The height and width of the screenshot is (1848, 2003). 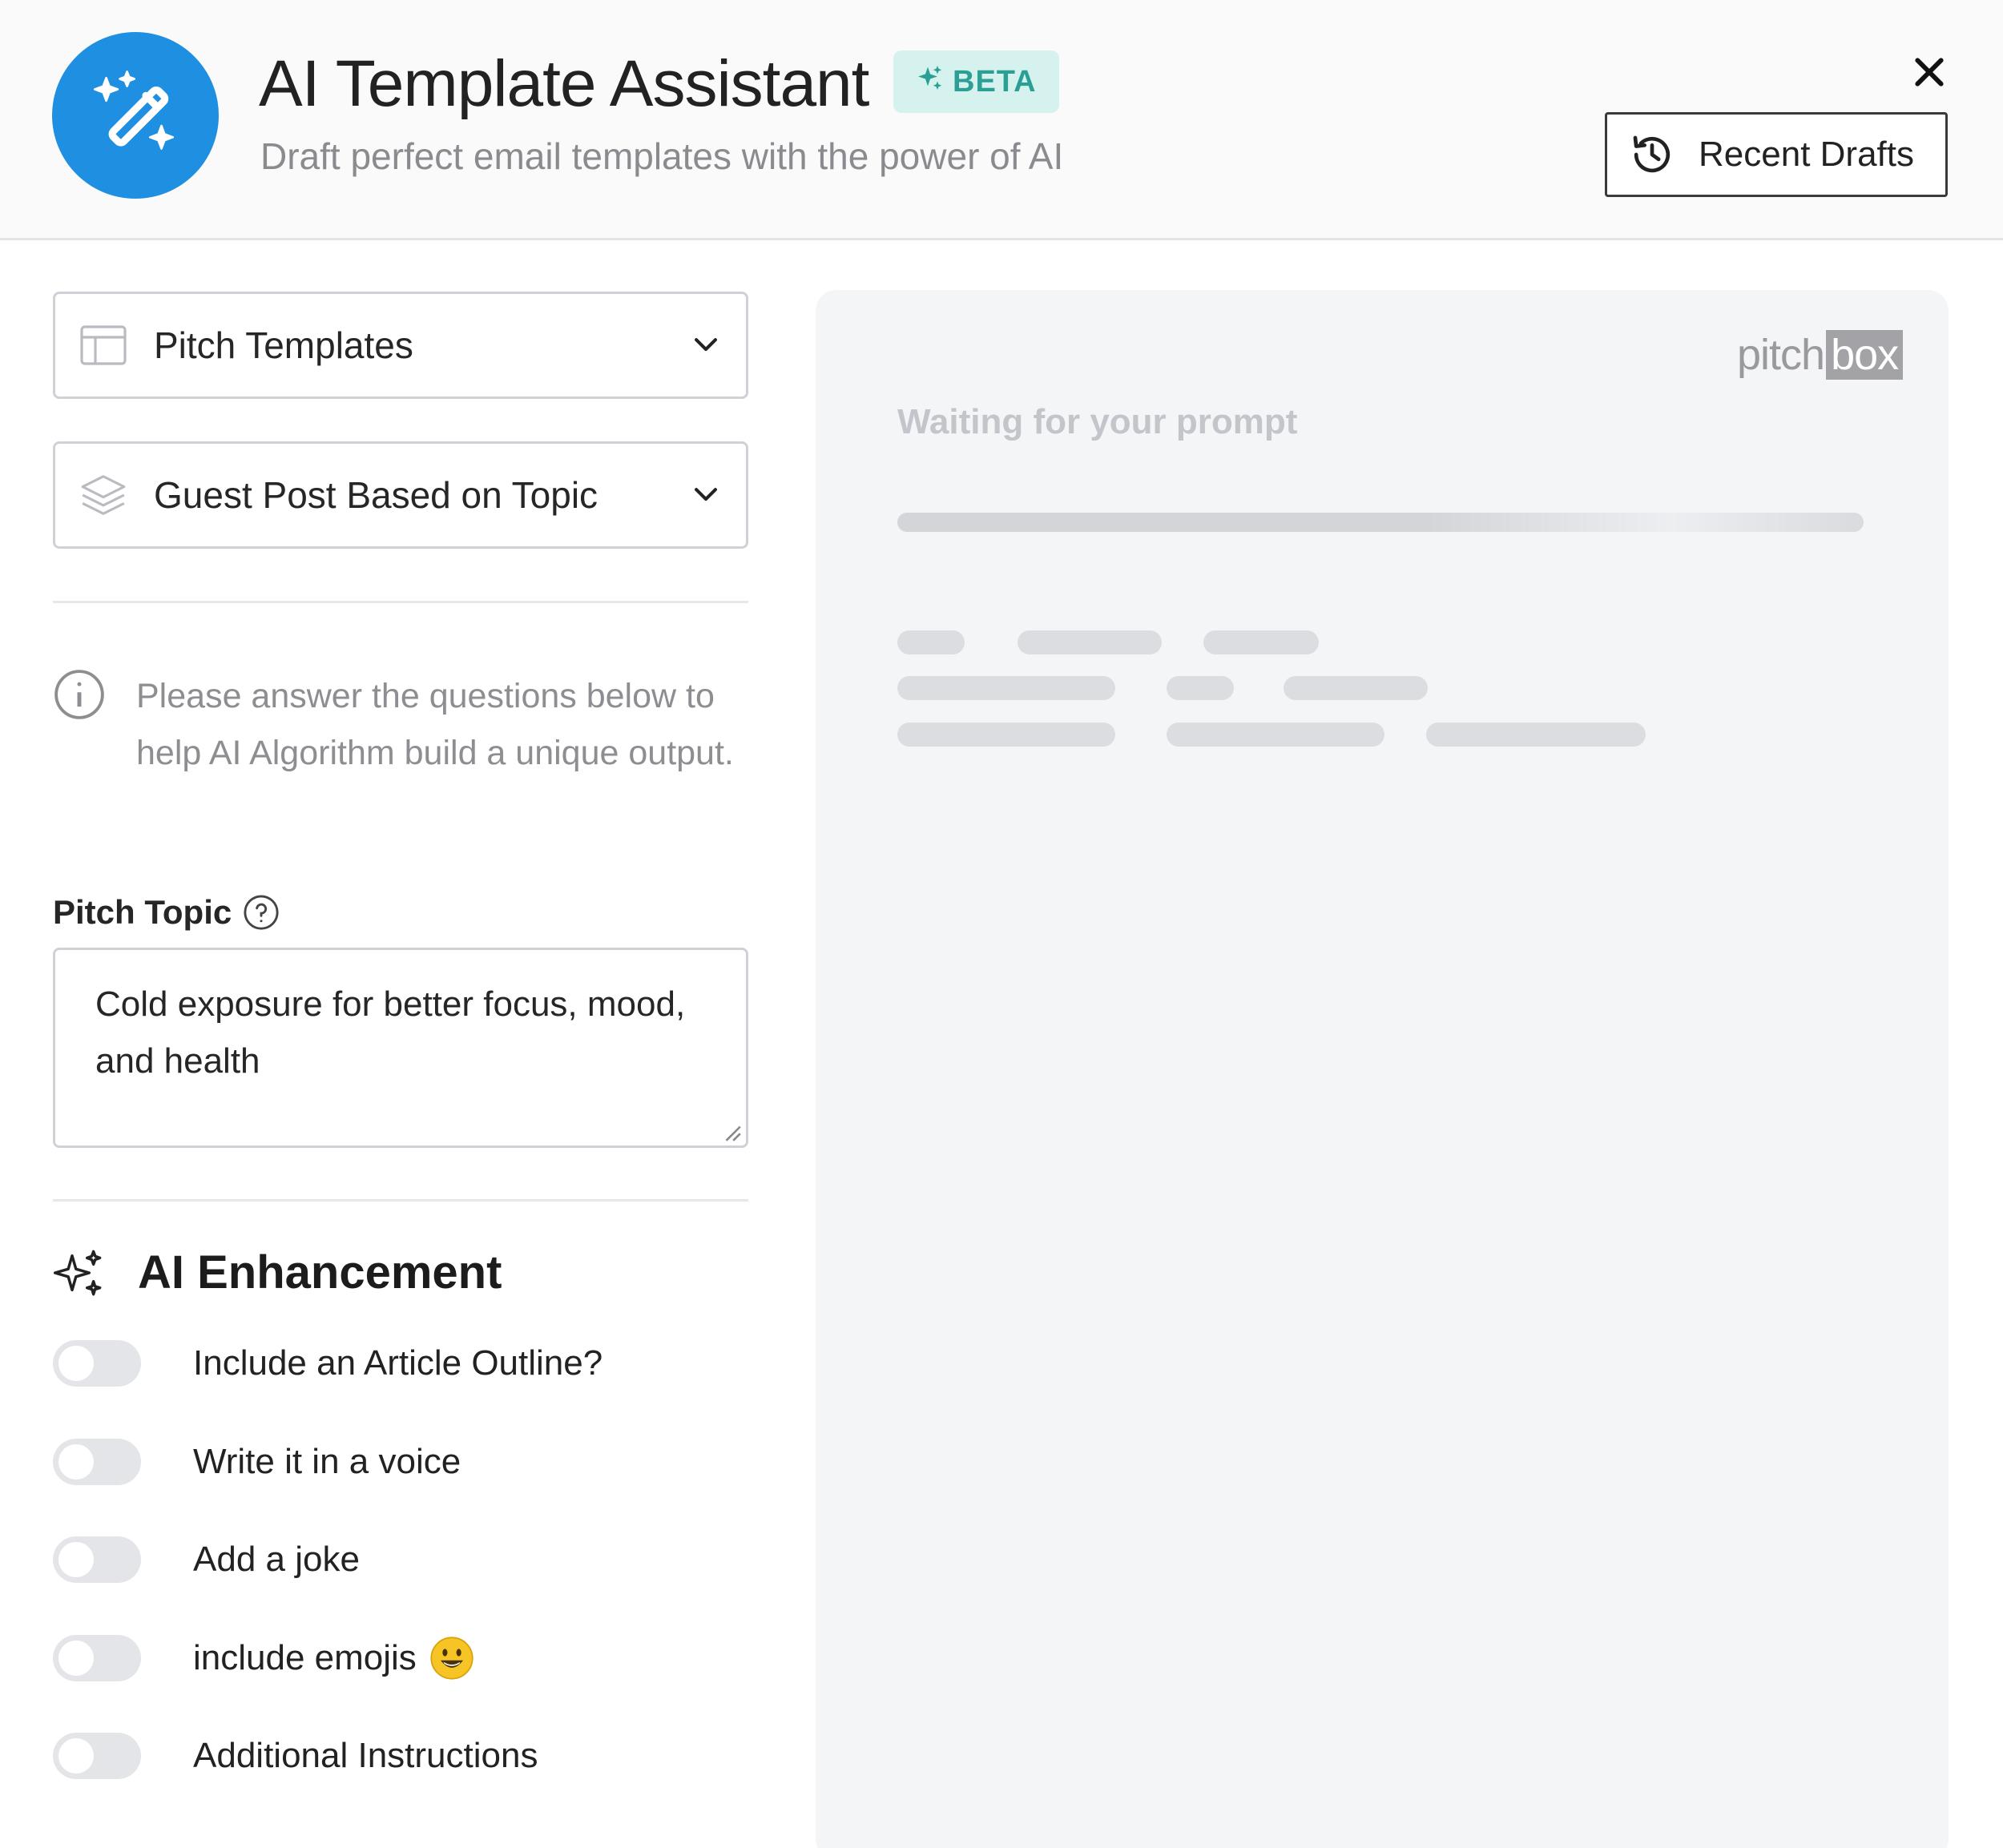 I want to click on emojis-label: include emojis, so click(x=305, y=1657).